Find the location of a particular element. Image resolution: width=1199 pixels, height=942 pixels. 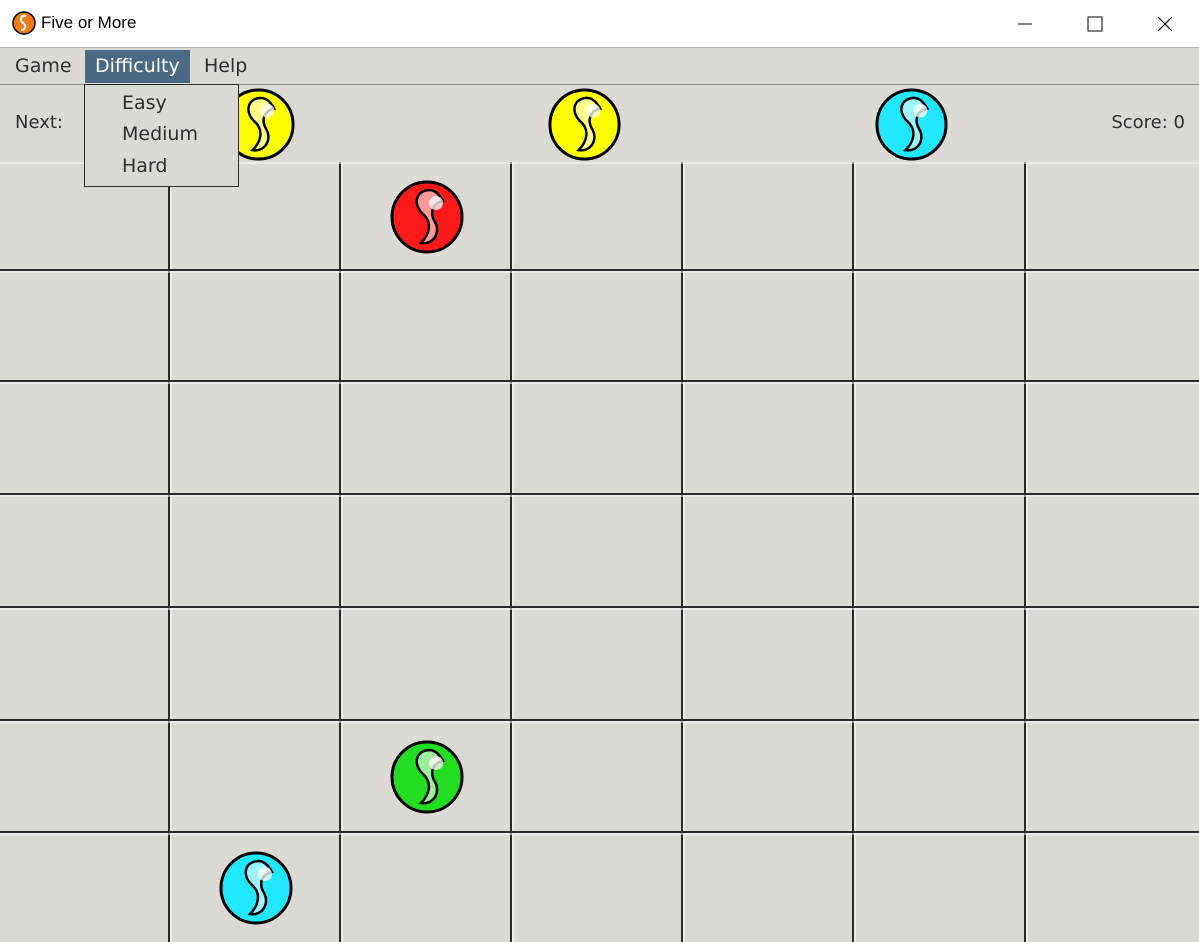

window-title: Five or More is located at coordinates (89, 22).